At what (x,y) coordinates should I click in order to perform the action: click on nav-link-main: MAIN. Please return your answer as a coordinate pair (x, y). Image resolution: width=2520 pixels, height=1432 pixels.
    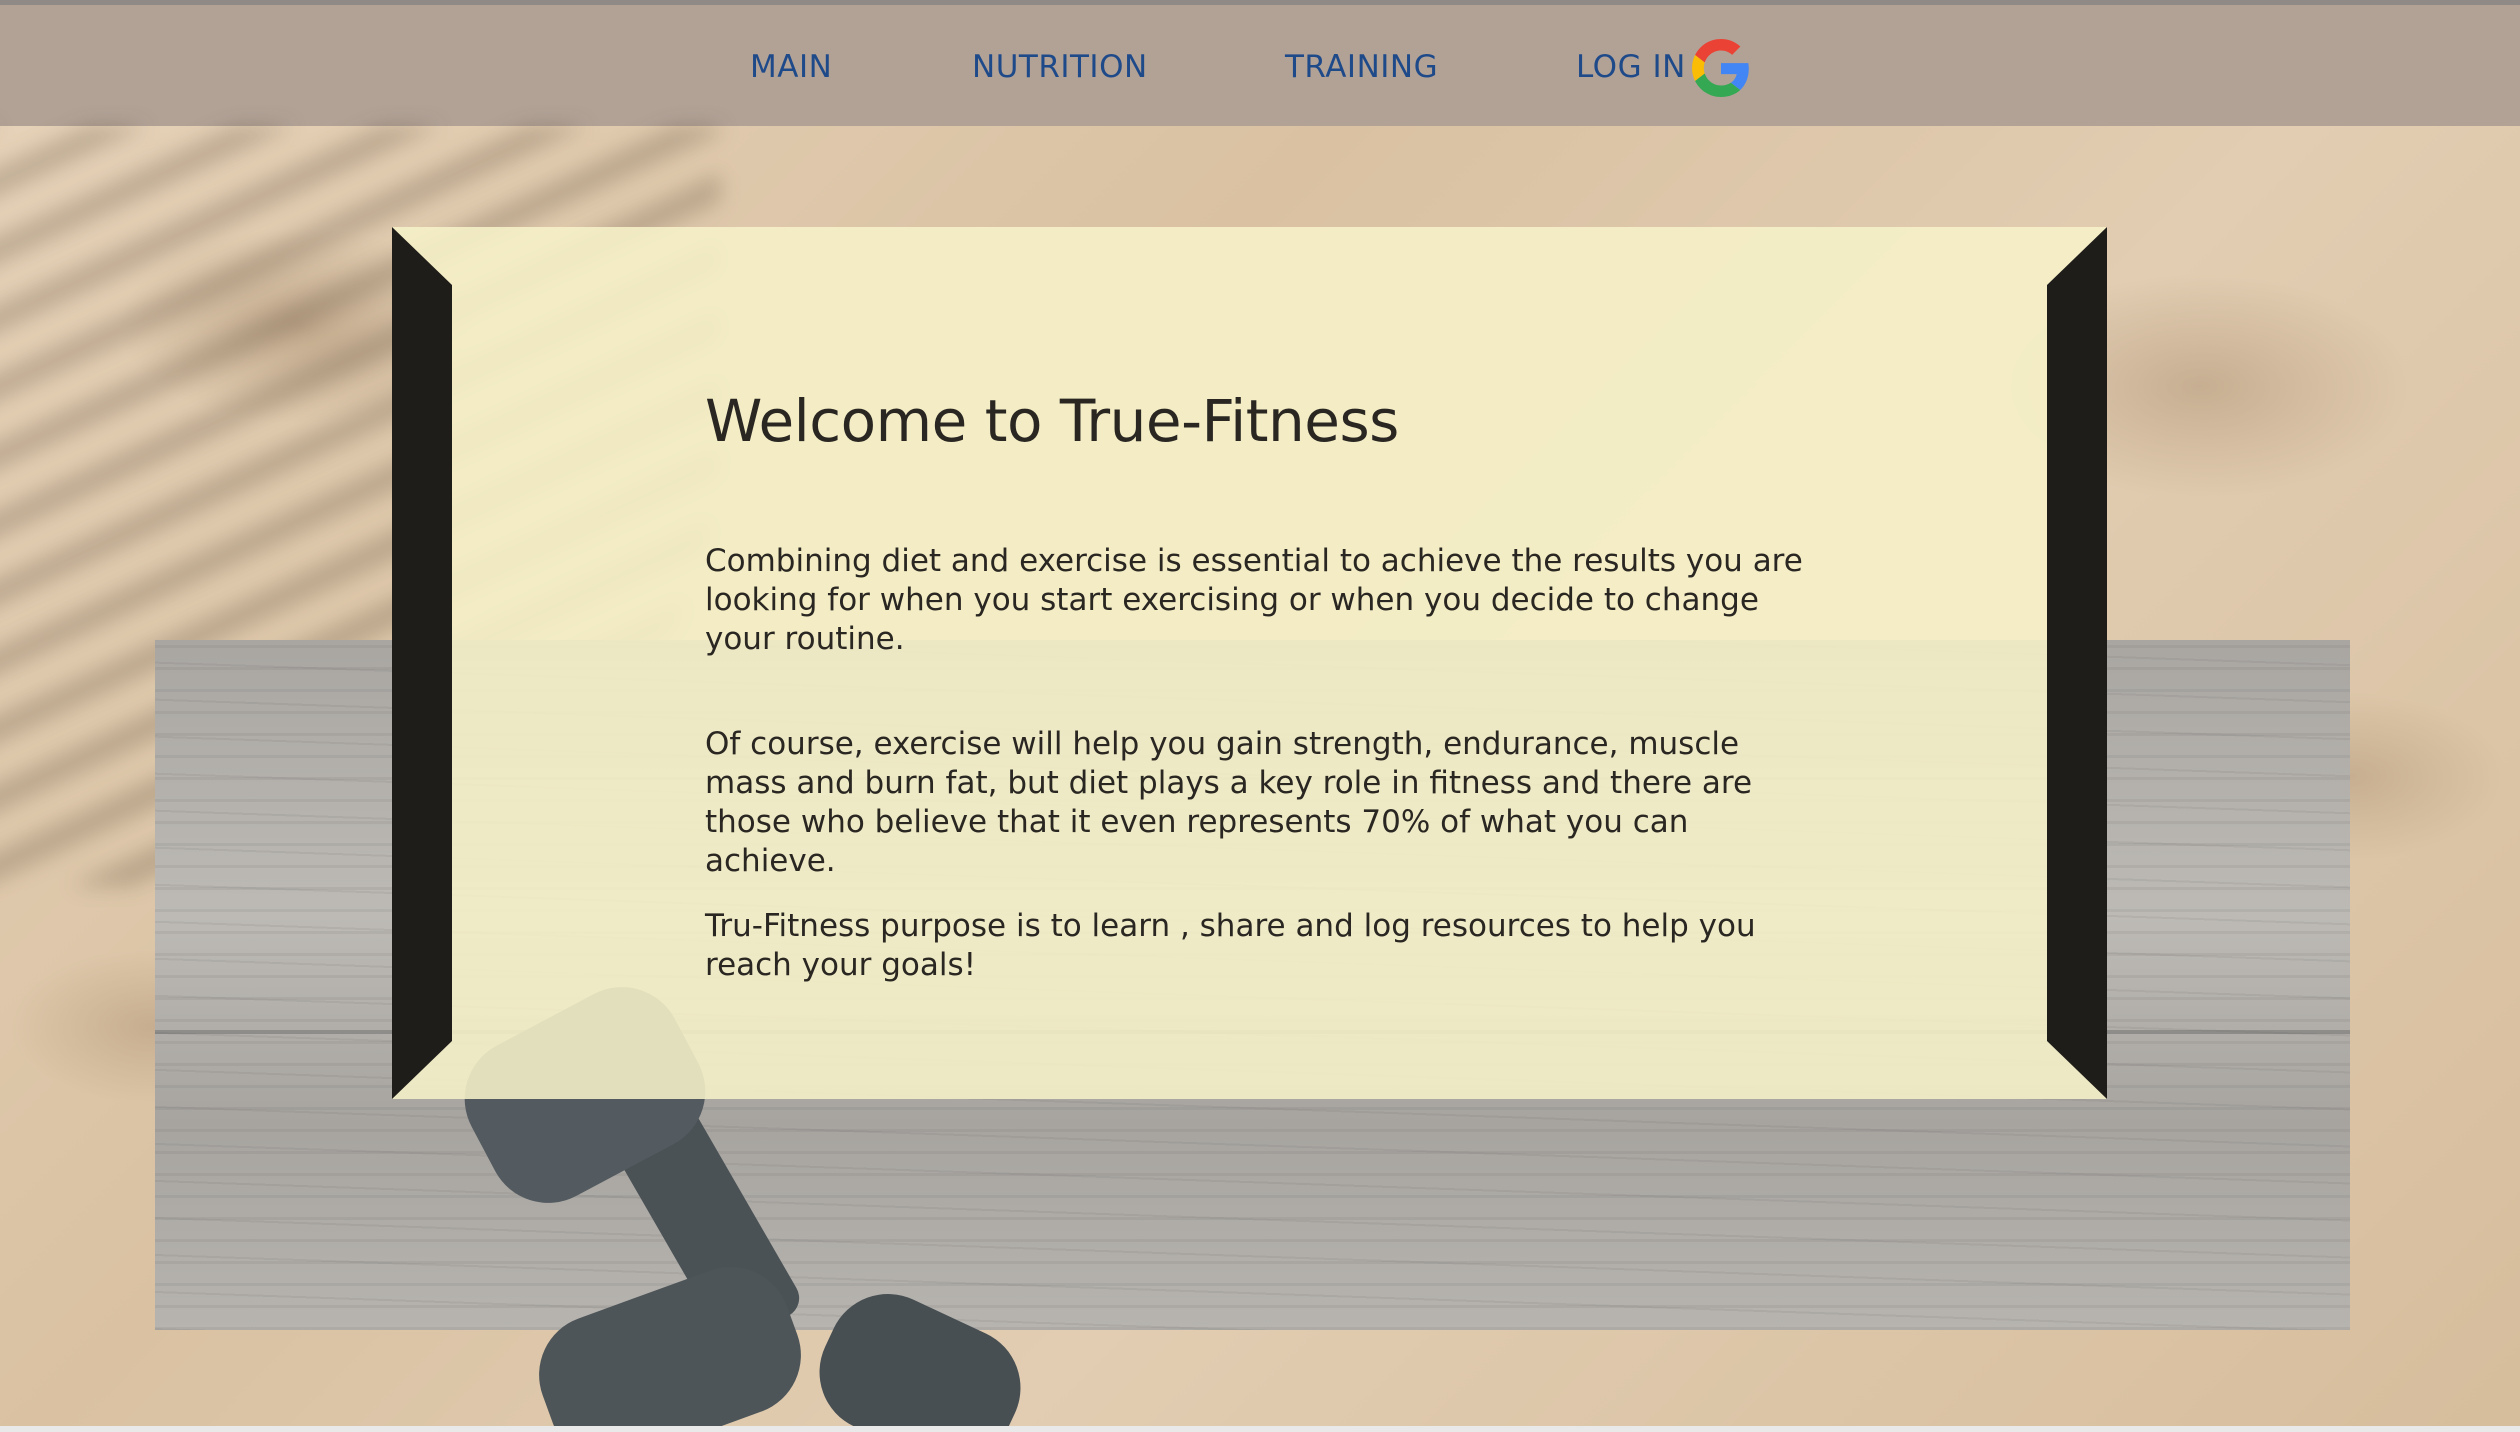
    Looking at the image, I should click on (791, 67).